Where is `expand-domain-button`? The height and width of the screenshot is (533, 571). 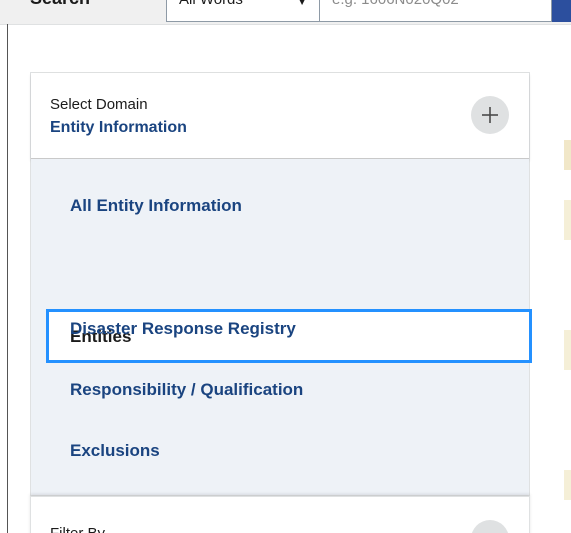 expand-domain-button is located at coordinates (490, 115).